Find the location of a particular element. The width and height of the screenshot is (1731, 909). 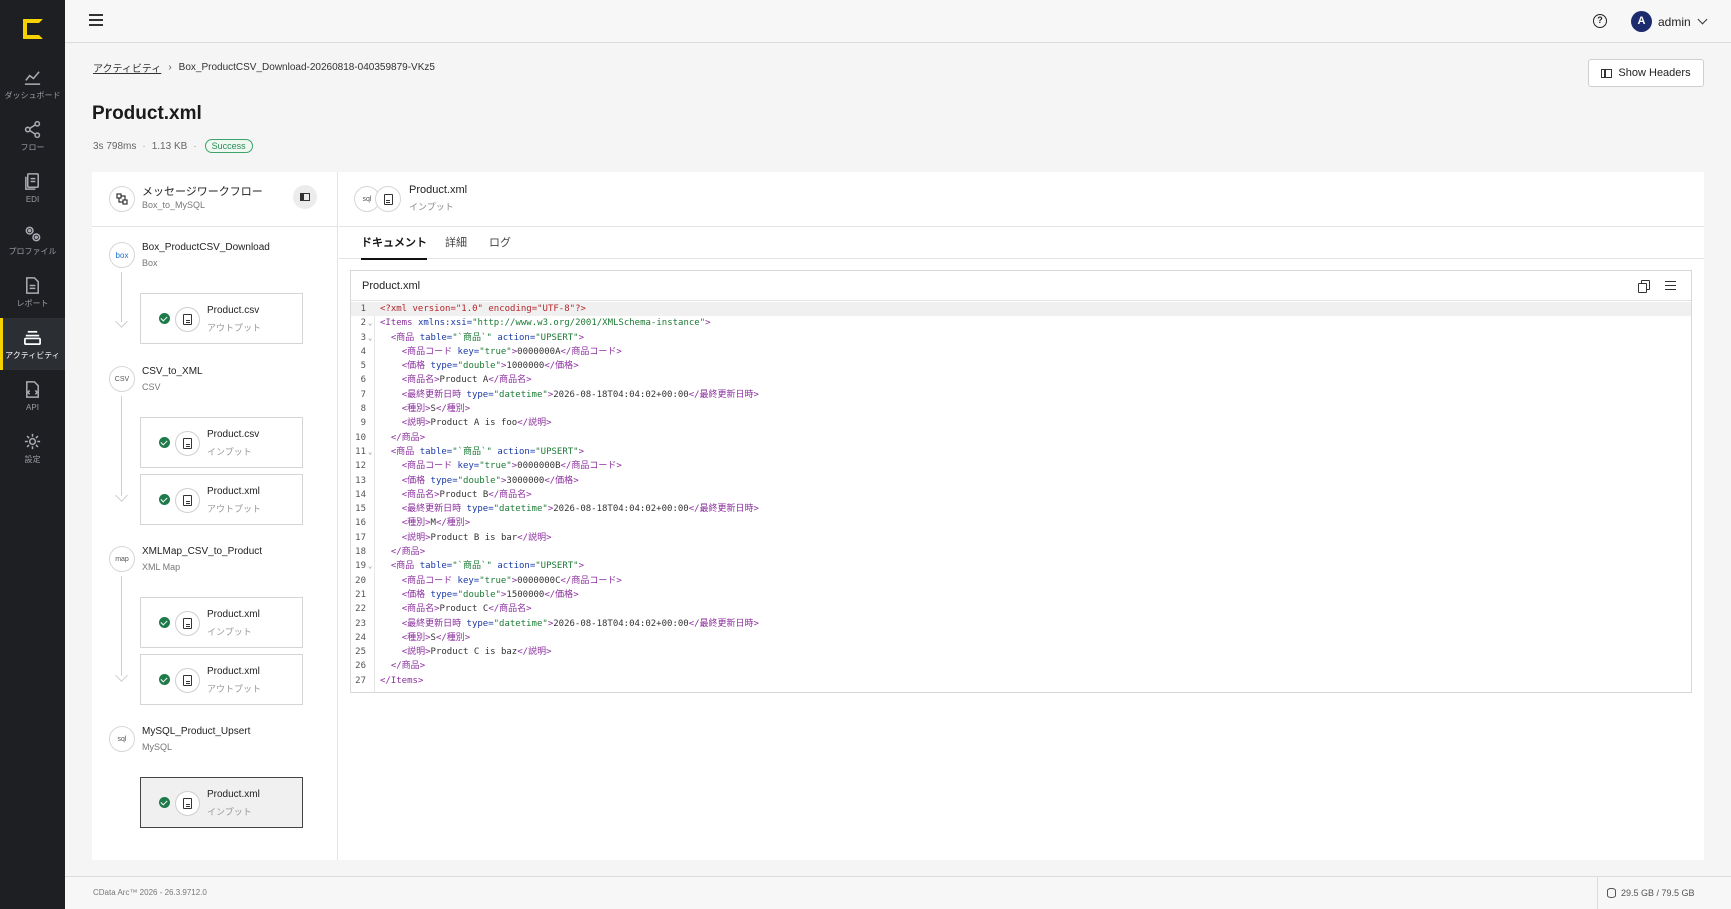

cdata-logo is located at coordinates (32, 29).